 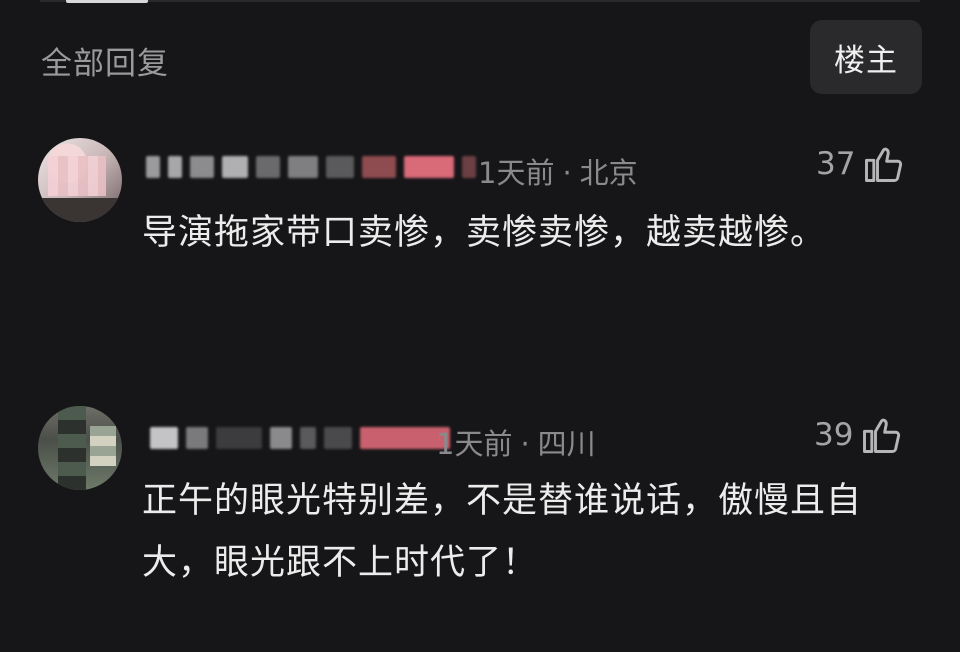 I want to click on op-only-button: 楼主, so click(x=866, y=57).